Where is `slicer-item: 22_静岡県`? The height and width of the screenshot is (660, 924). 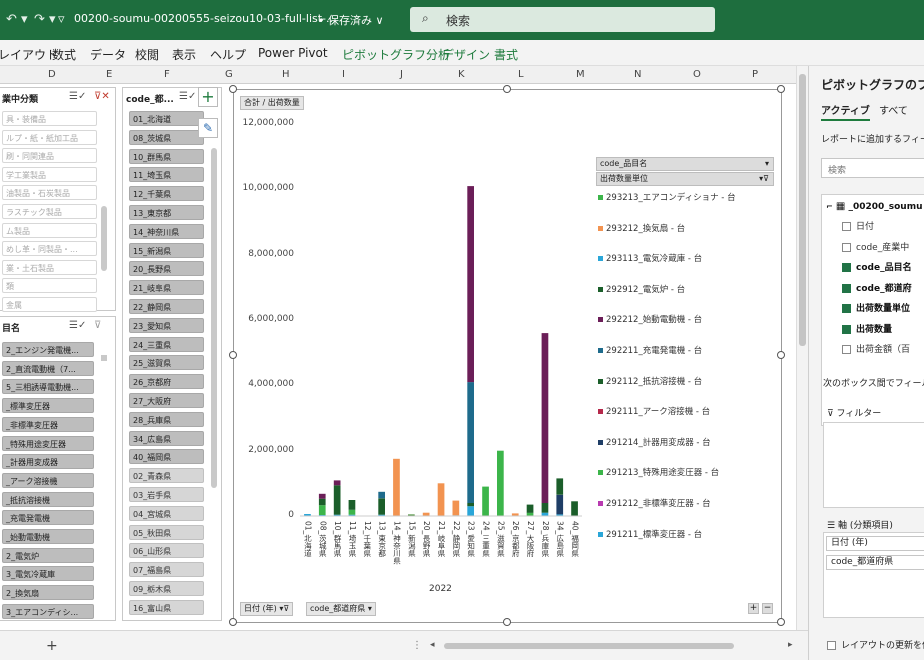
slicer-item: 22_静岡県 is located at coordinates (166, 306).